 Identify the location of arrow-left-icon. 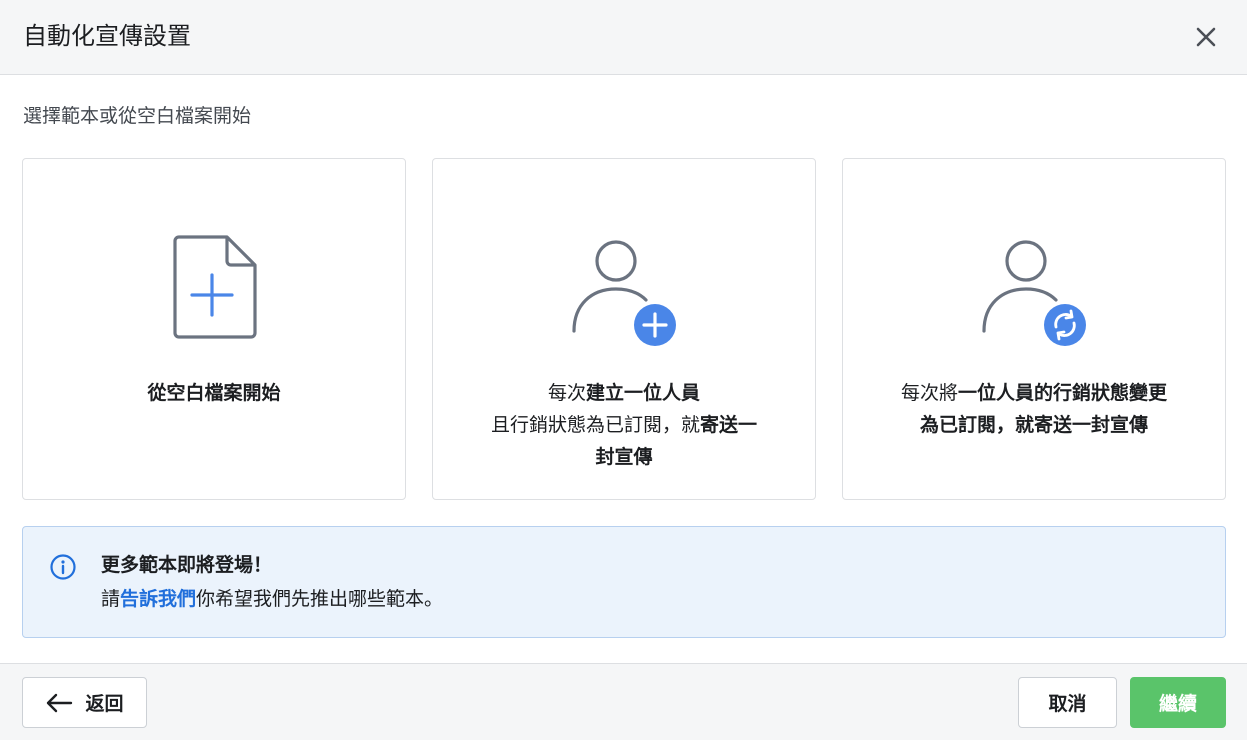
(60, 702).